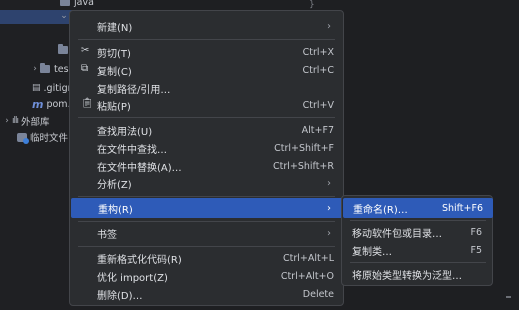 Image resolution: width=519 pixels, height=310 pixels. What do you see at coordinates (85, 50) in the screenshot?
I see `scissors-icon: ✂` at bounding box center [85, 50].